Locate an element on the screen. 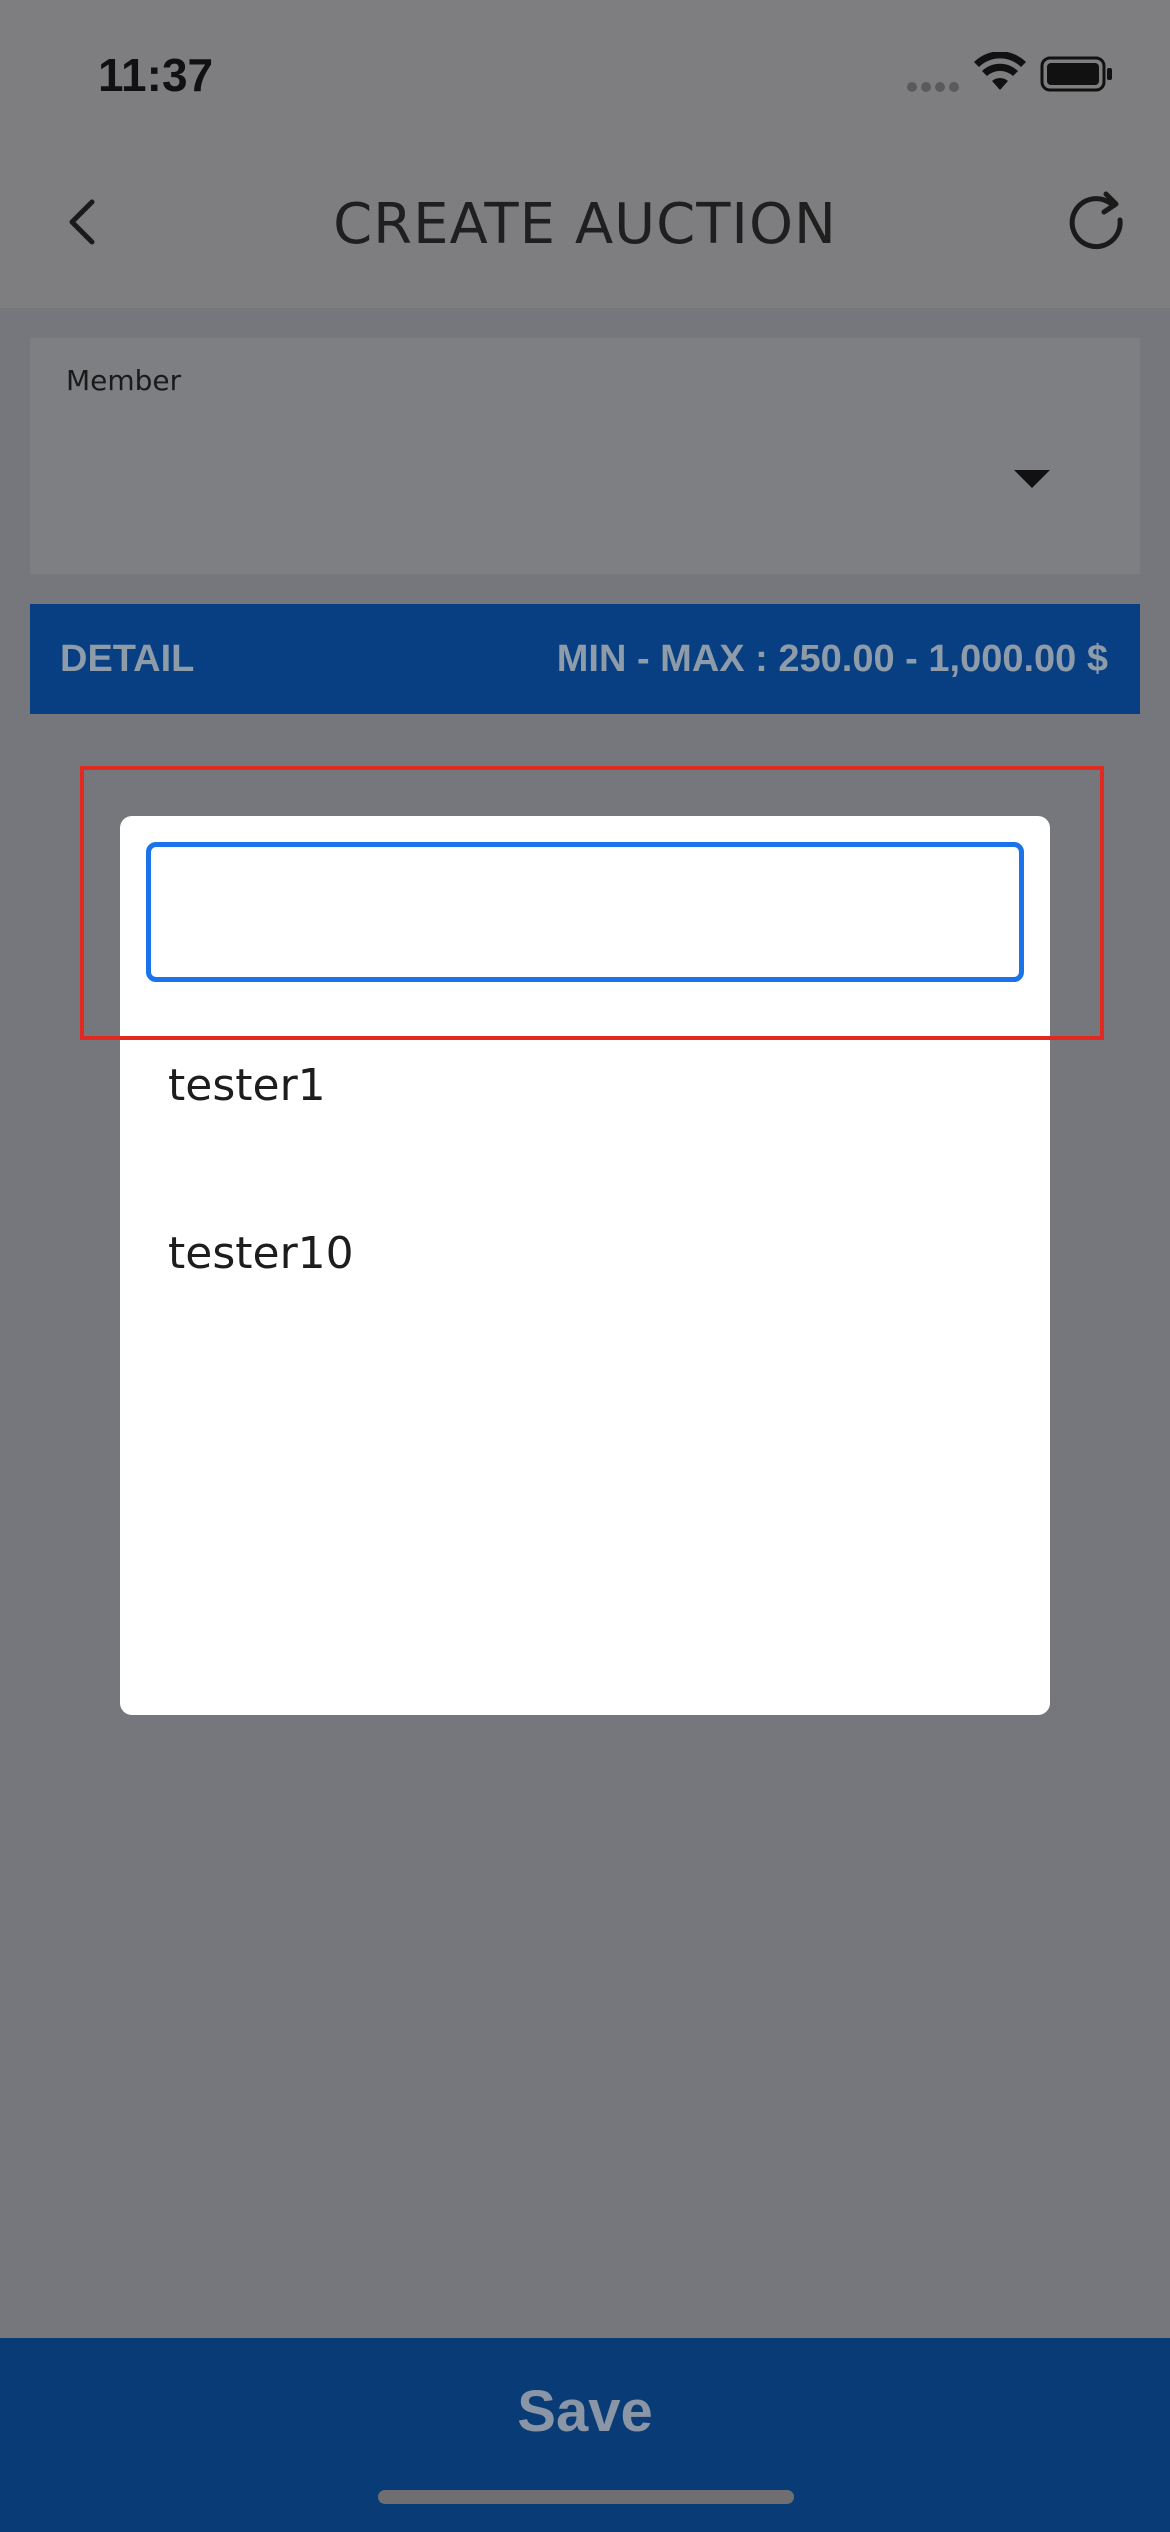  min-max-range: MIN - MAX : 250.00 - 1,000.00 $ is located at coordinates (832, 659).